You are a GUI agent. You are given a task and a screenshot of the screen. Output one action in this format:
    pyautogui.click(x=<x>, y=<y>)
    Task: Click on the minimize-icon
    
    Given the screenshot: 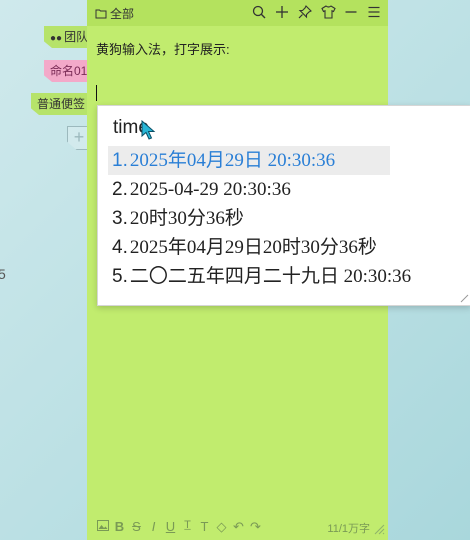 What is the action you would take?
    pyautogui.click(x=351, y=12)
    